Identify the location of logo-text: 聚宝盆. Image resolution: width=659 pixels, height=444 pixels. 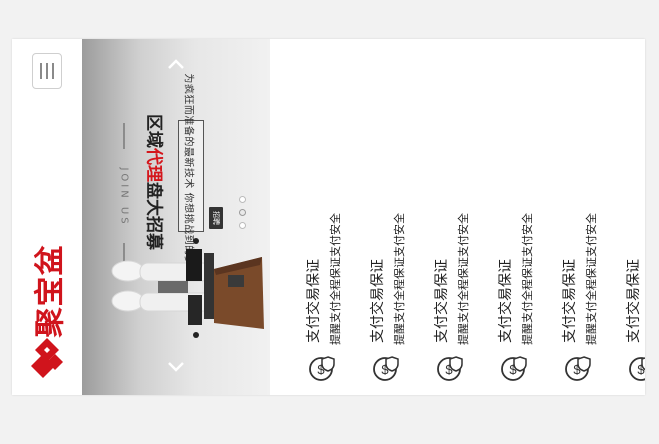
(50, 291).